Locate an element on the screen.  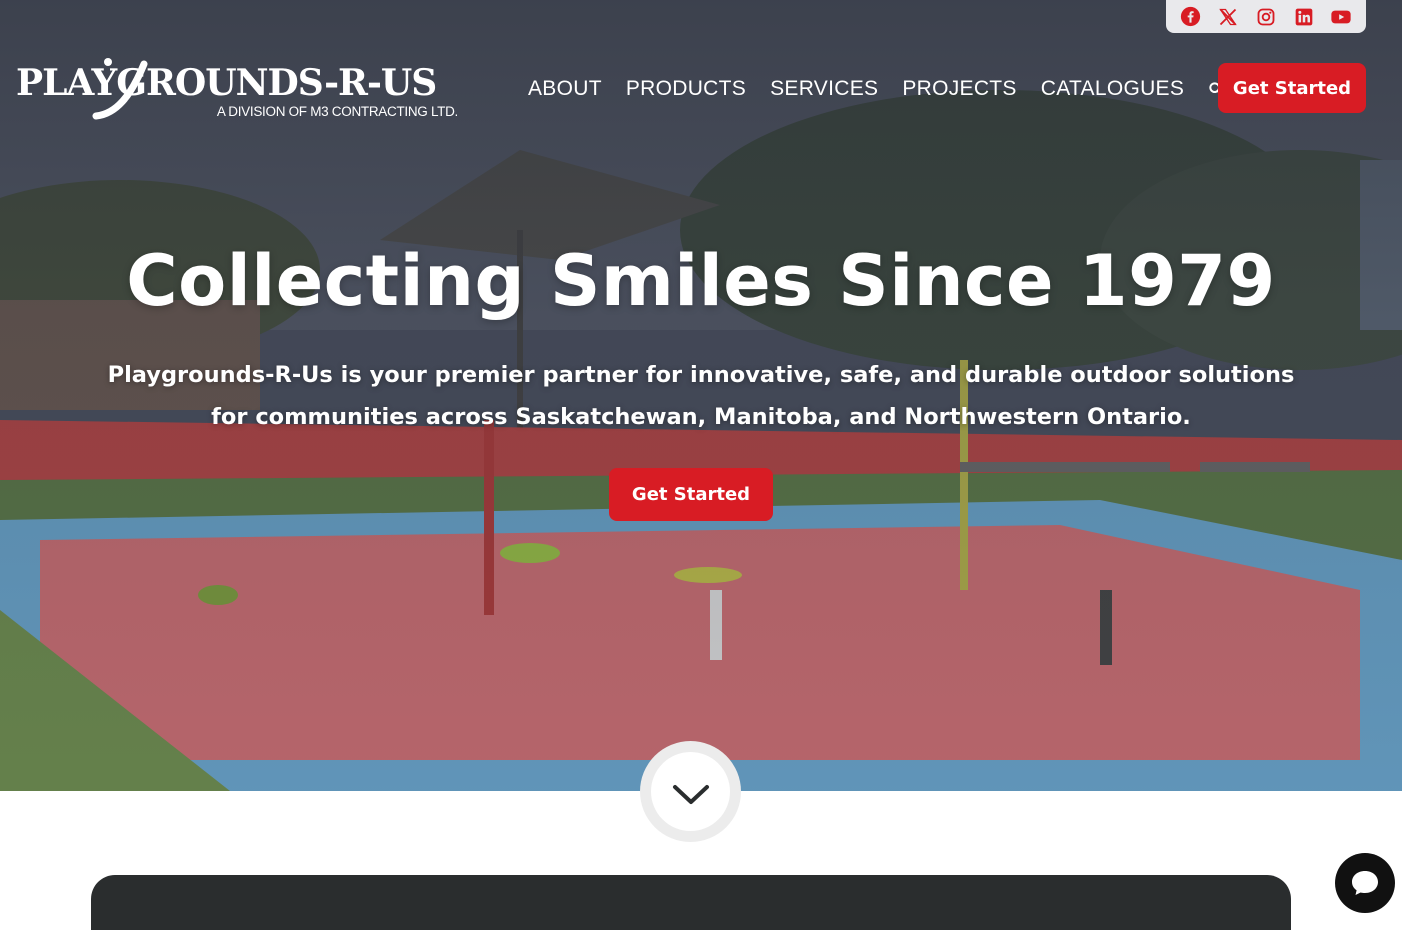
logo-tagline: A DIVISION OF M3 CONTRACTING LTD. is located at coordinates (337, 111).